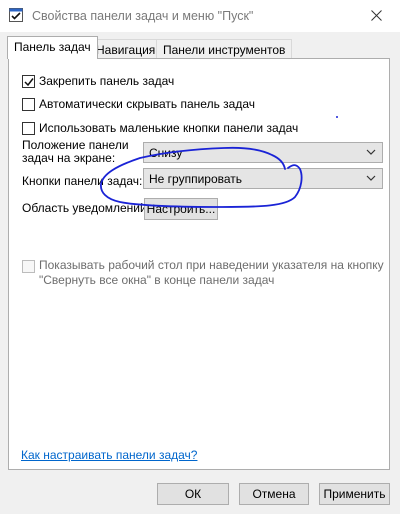 The height and width of the screenshot is (514, 400). Describe the element at coordinates (196, 179) in the screenshot. I see `select-value: Не группировать` at that location.